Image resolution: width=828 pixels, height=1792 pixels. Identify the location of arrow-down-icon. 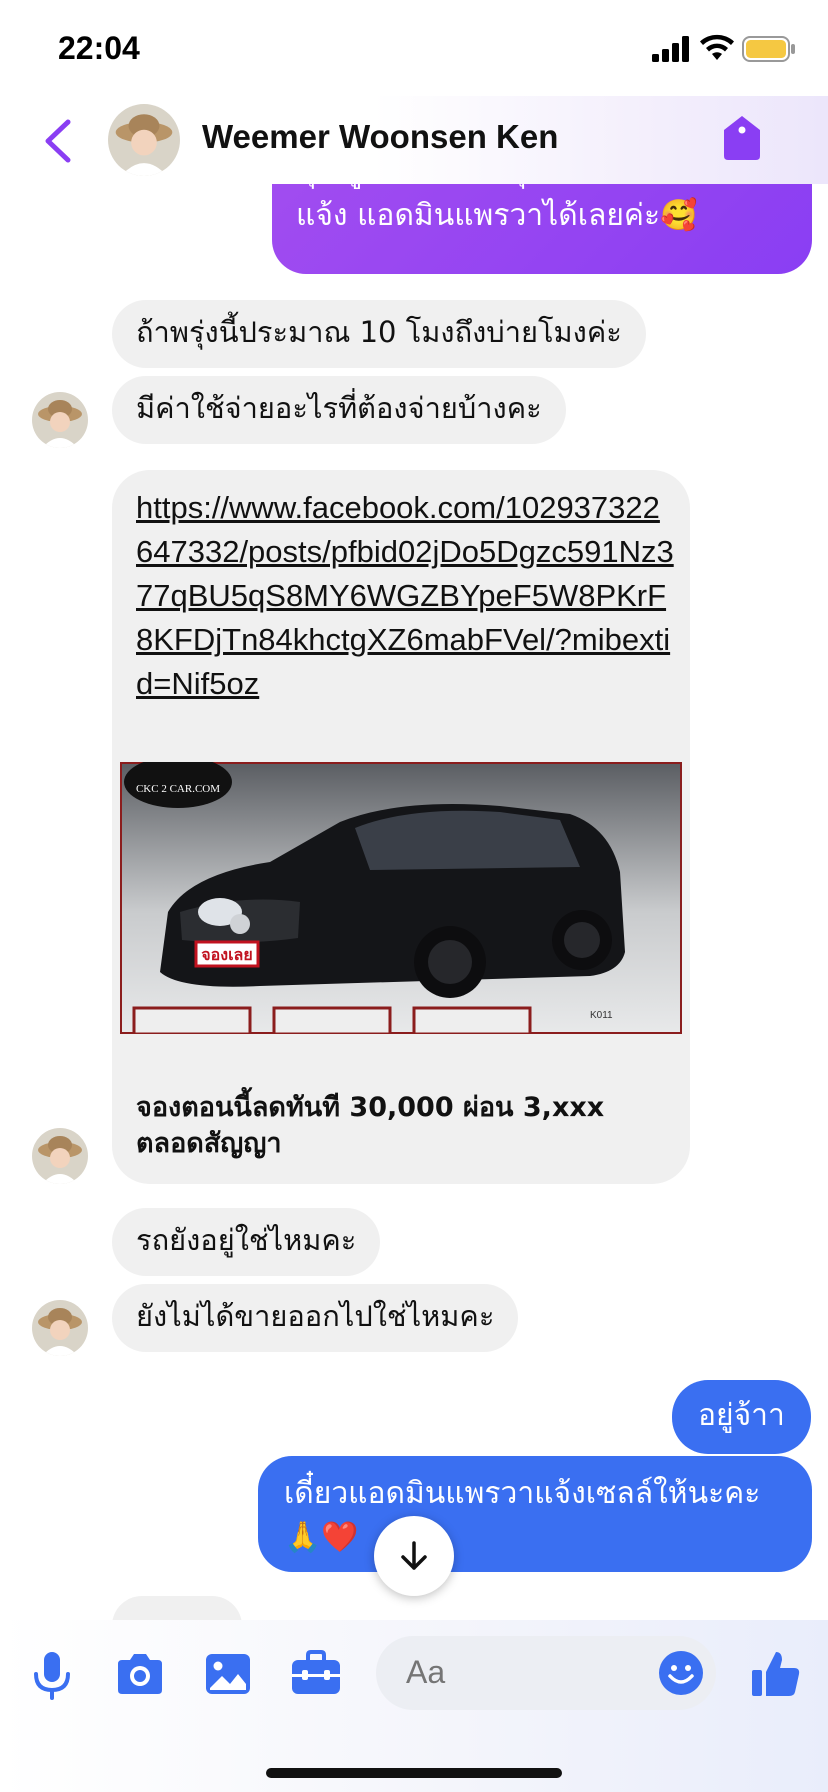
(414, 1555).